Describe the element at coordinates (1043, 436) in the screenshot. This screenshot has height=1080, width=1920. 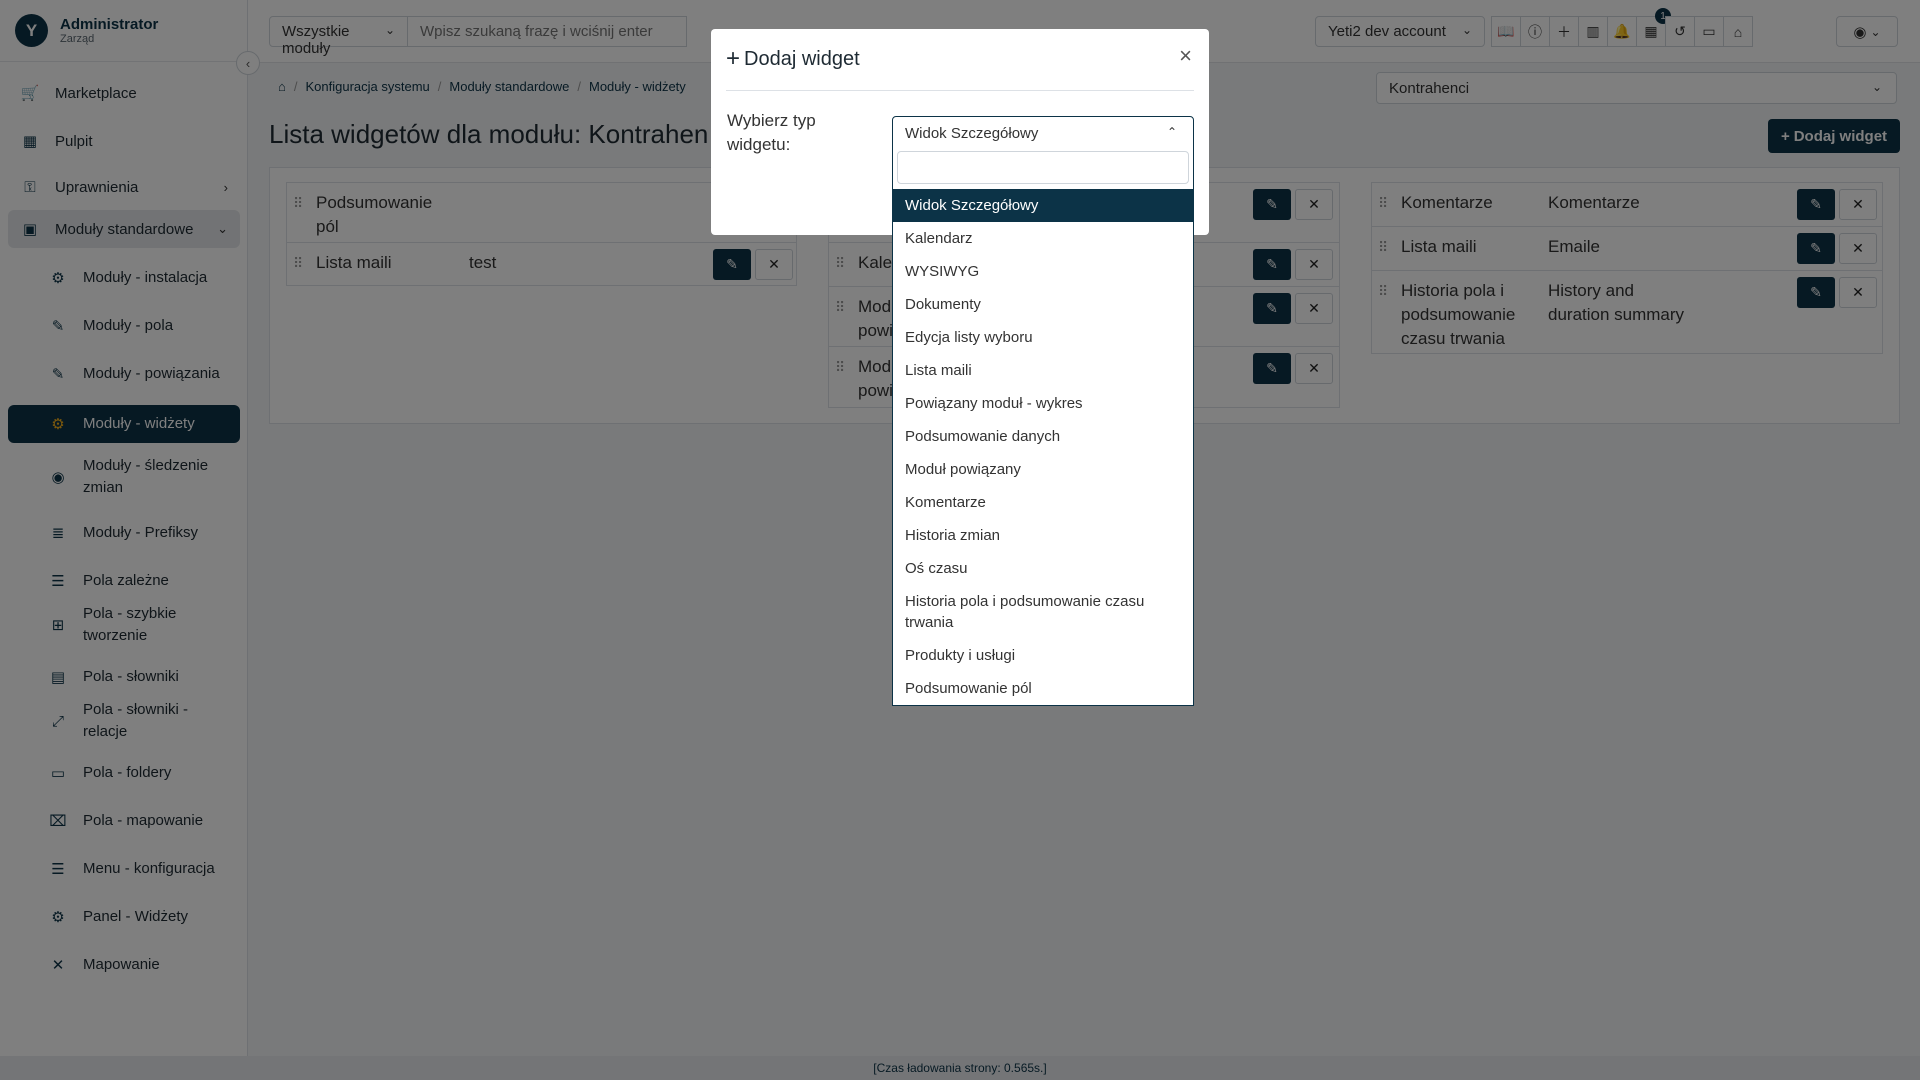
I see `dropdown-option: Podsumowanie danych` at that location.